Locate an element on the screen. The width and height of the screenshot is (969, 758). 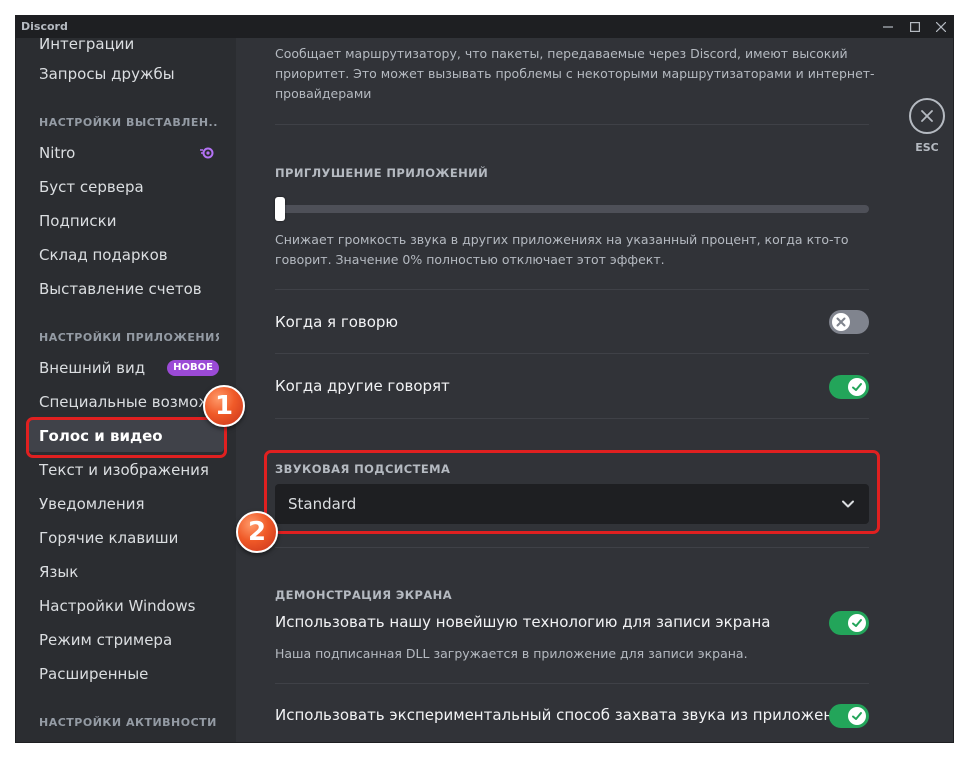
sidebar-item-label: Склад подарков is located at coordinates (103, 255).